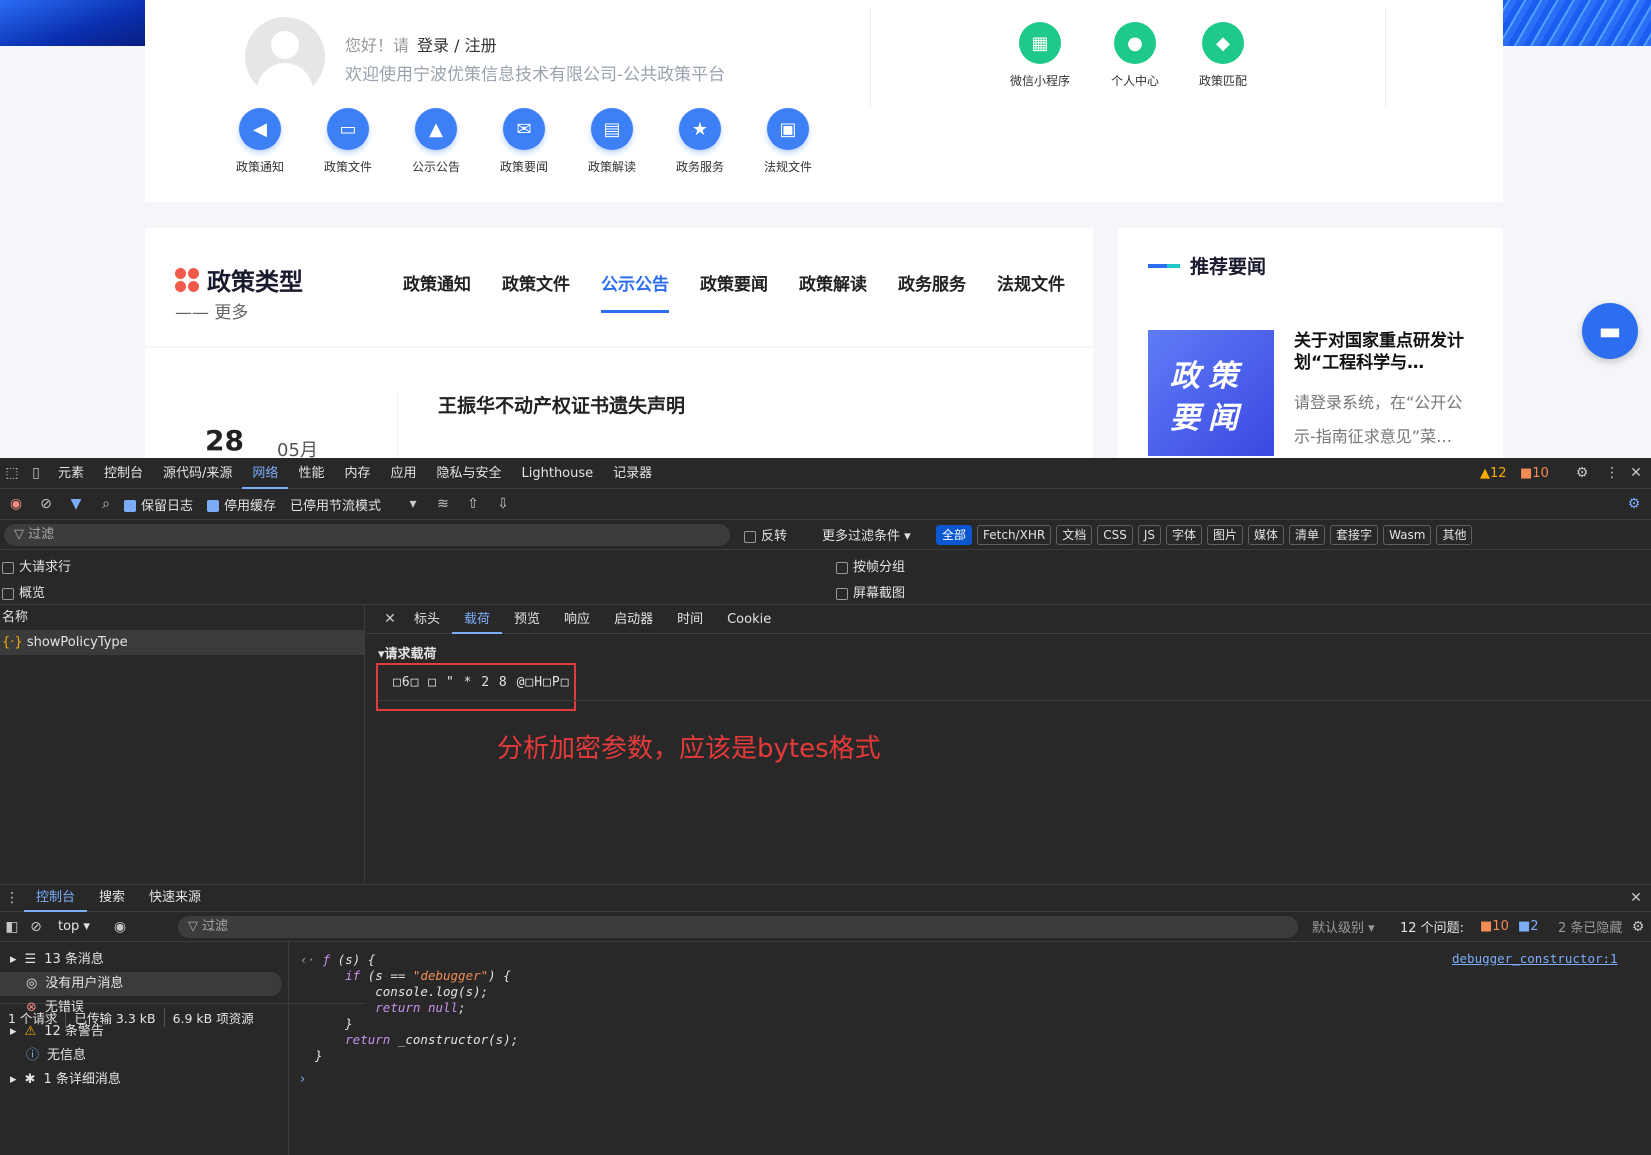  Describe the element at coordinates (870, 565) in the screenshot. I see `group-by-frame-checkbox: 按帧分组` at that location.